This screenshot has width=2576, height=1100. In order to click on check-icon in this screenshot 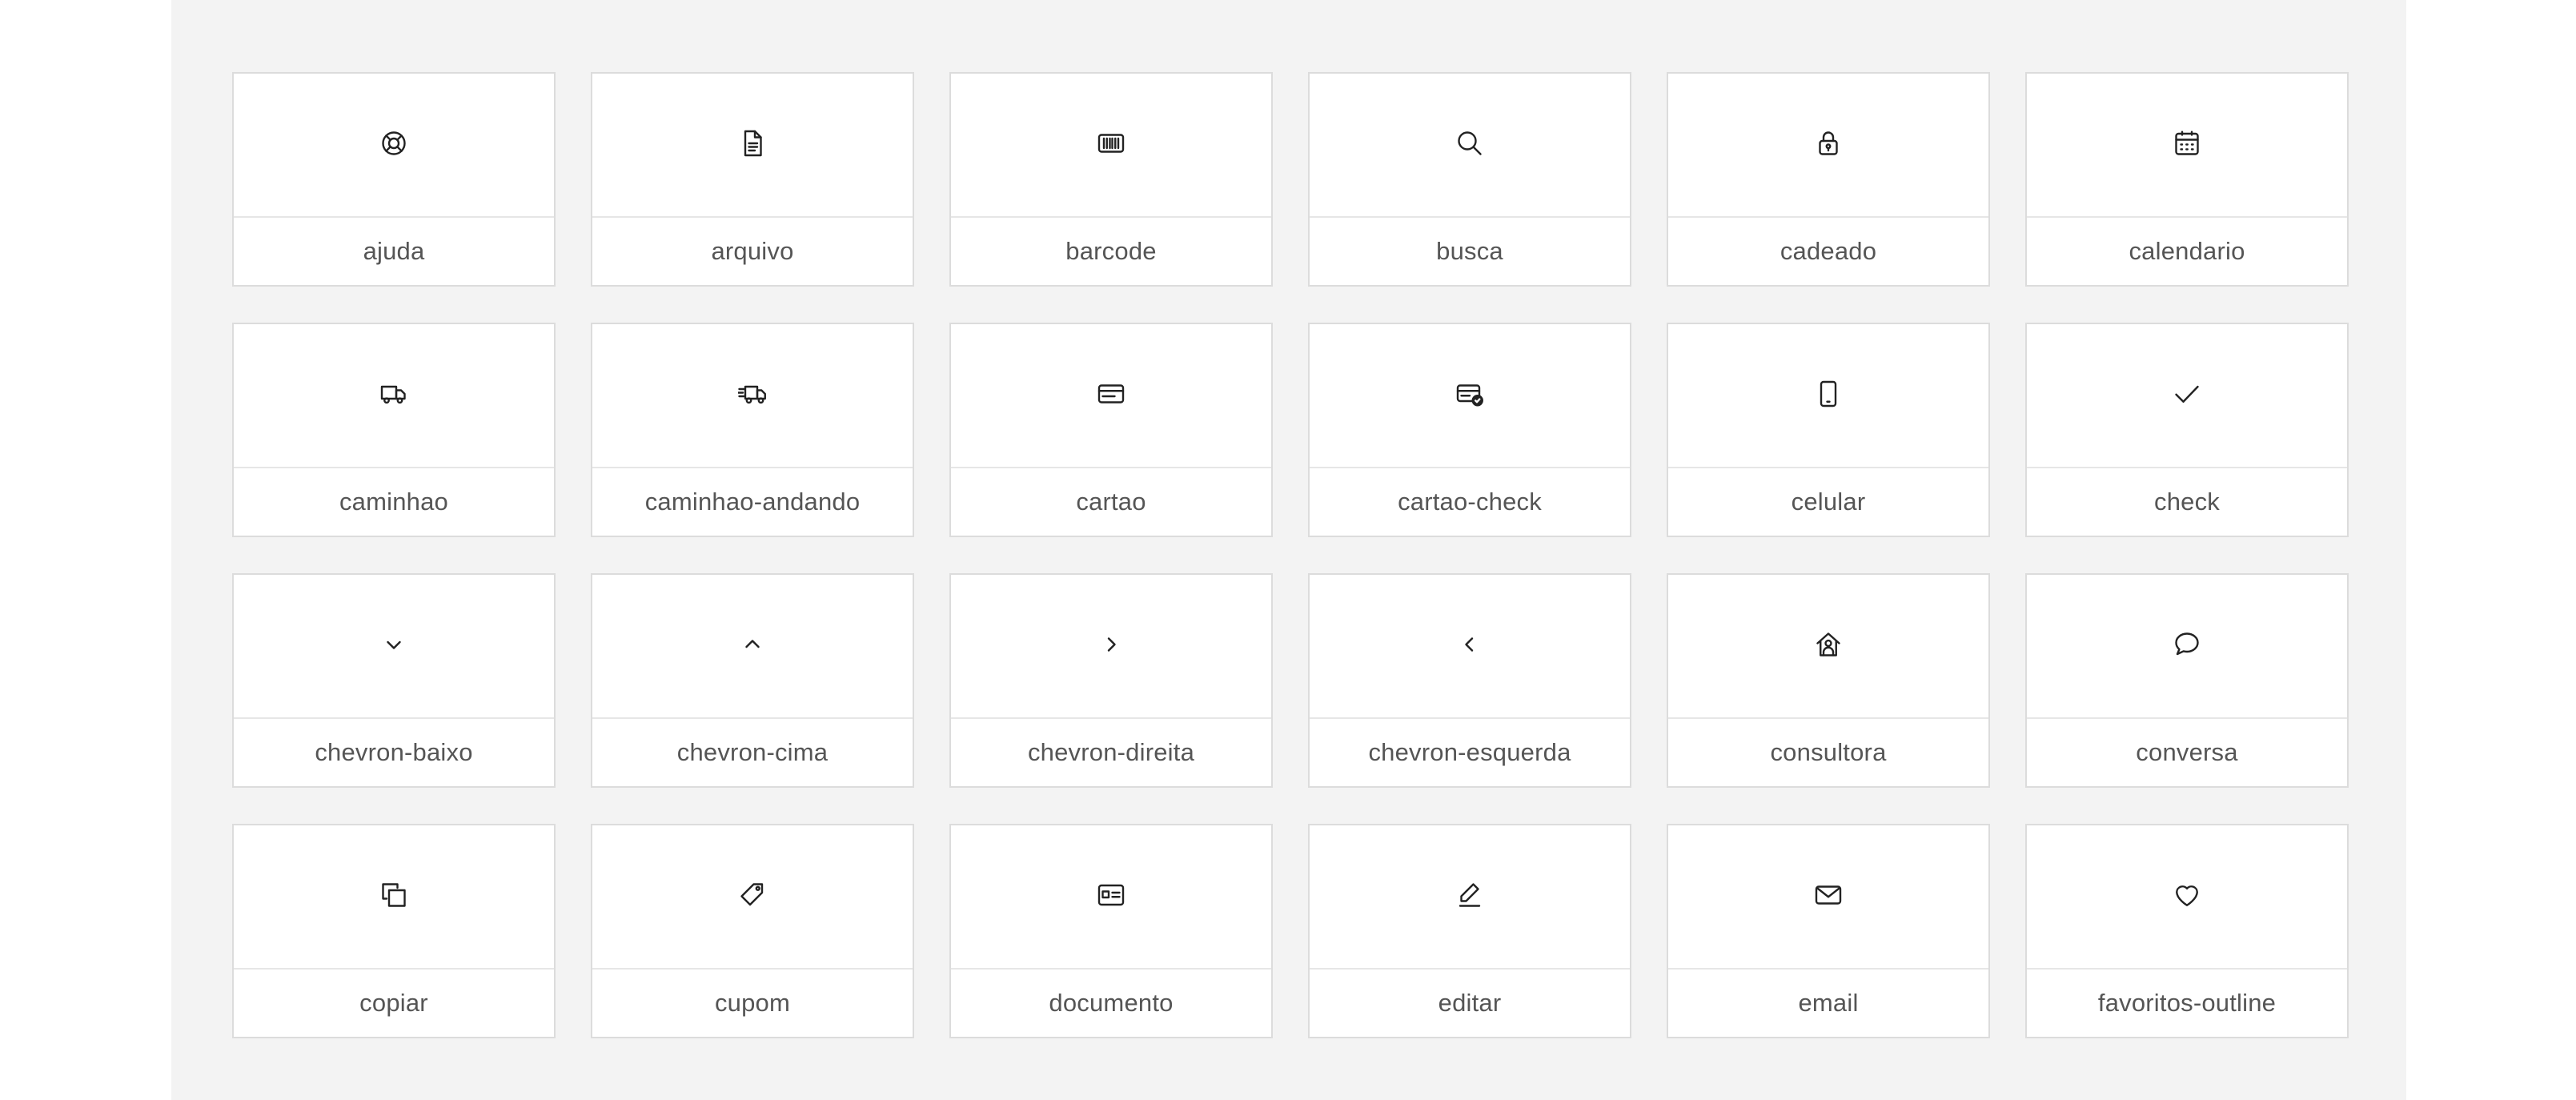, I will do `click(2187, 395)`.